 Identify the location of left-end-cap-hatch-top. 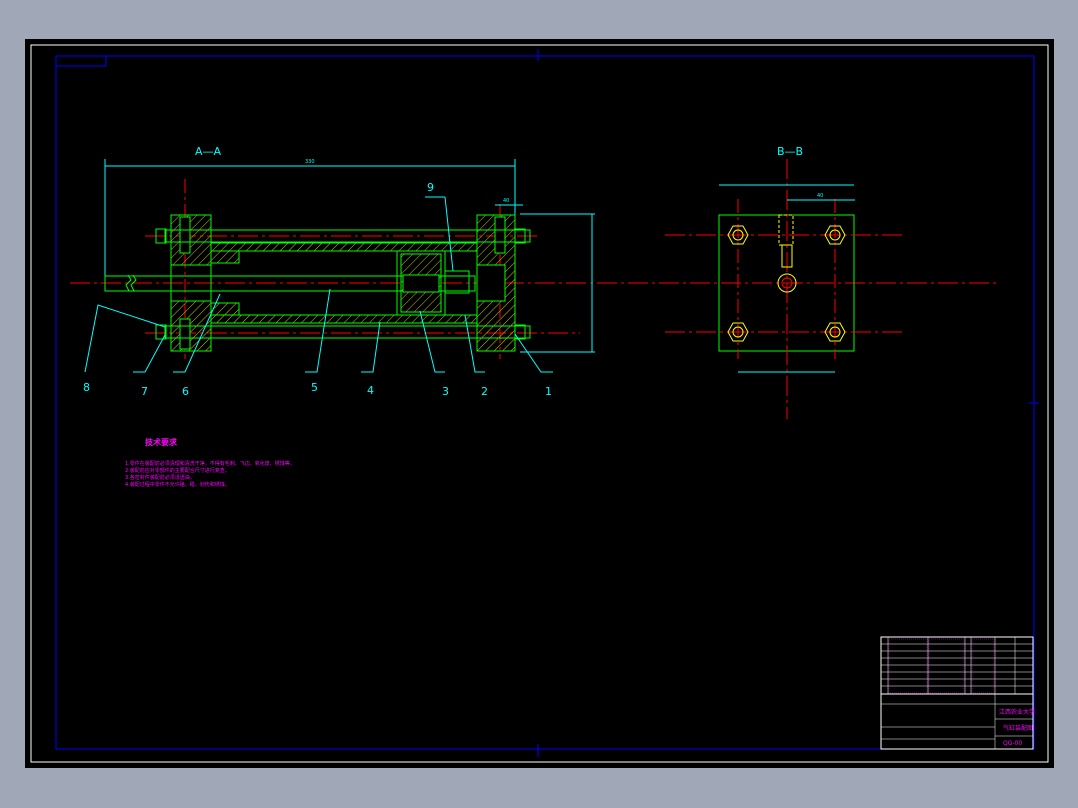
(191, 240).